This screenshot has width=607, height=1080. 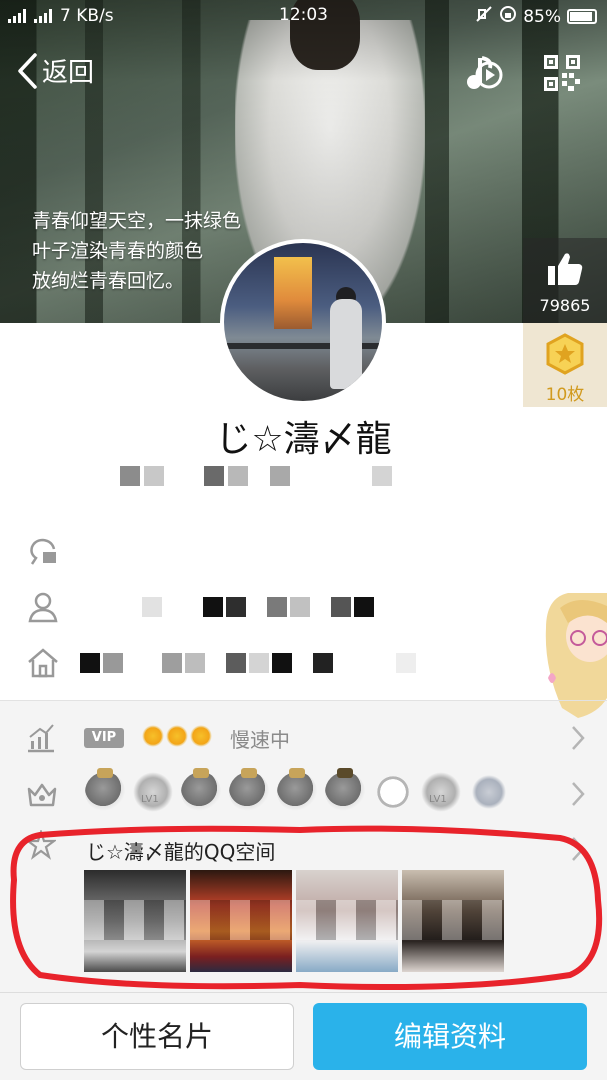 I want to click on person-icon, so click(x=43, y=607).